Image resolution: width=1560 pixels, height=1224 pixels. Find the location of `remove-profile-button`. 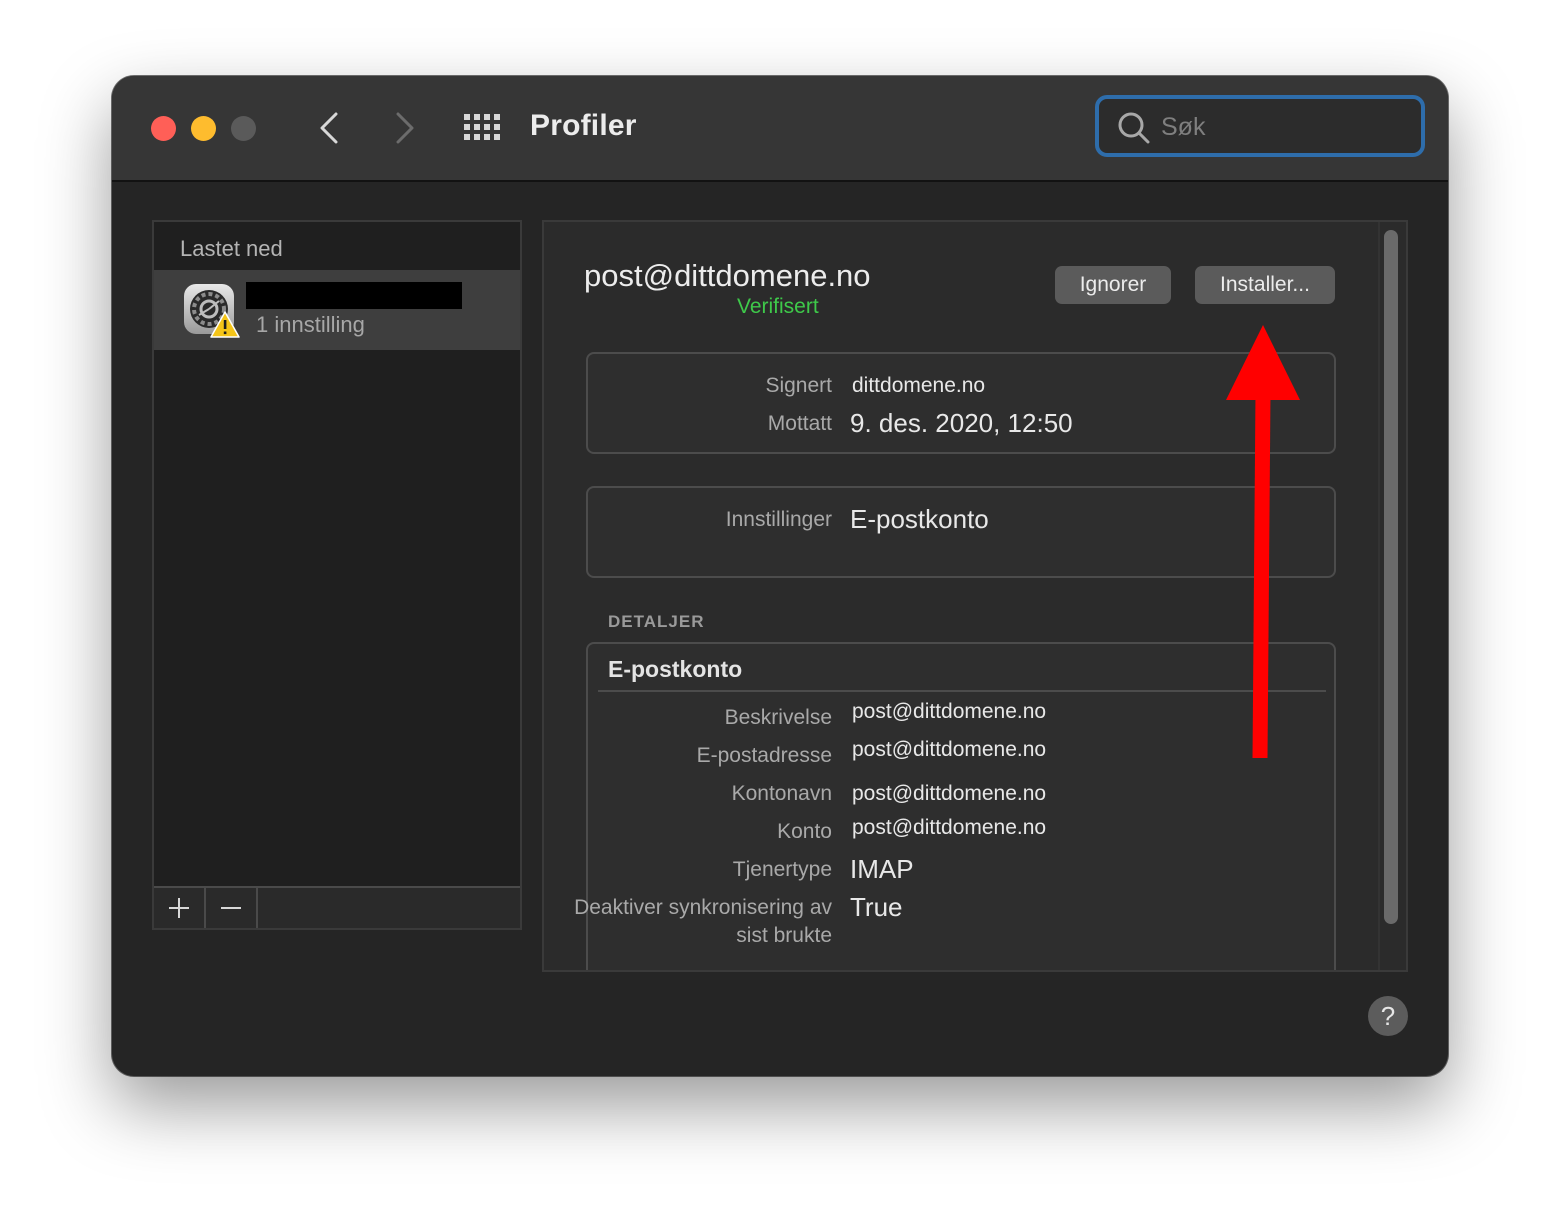

remove-profile-button is located at coordinates (232, 908).